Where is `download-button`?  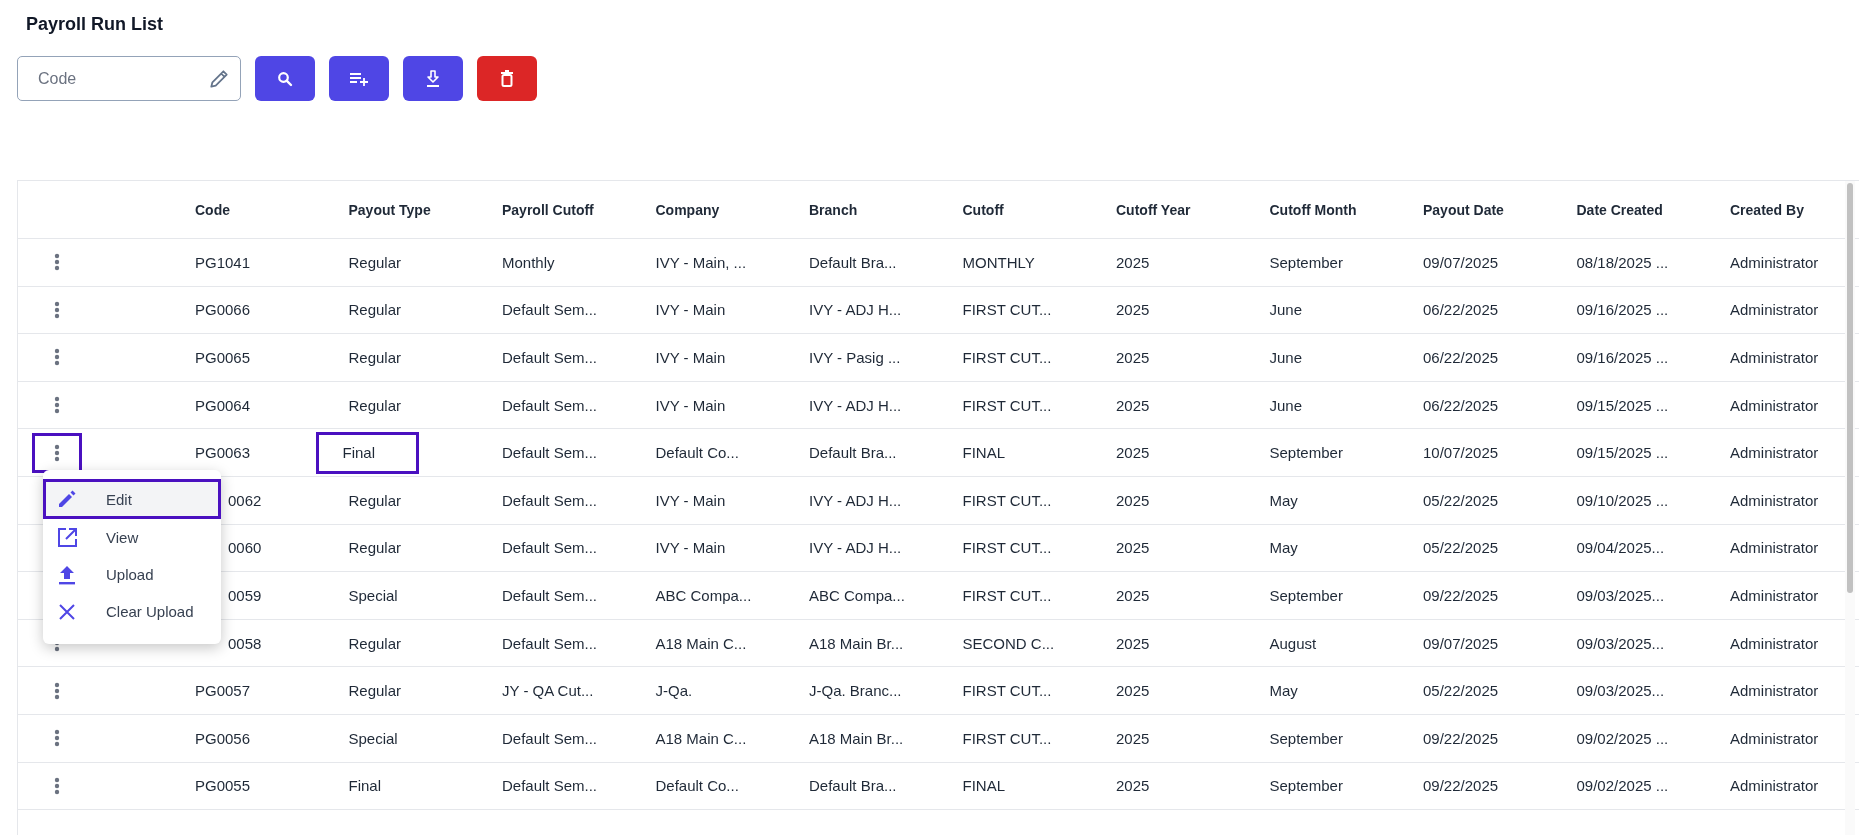
download-button is located at coordinates (433, 78).